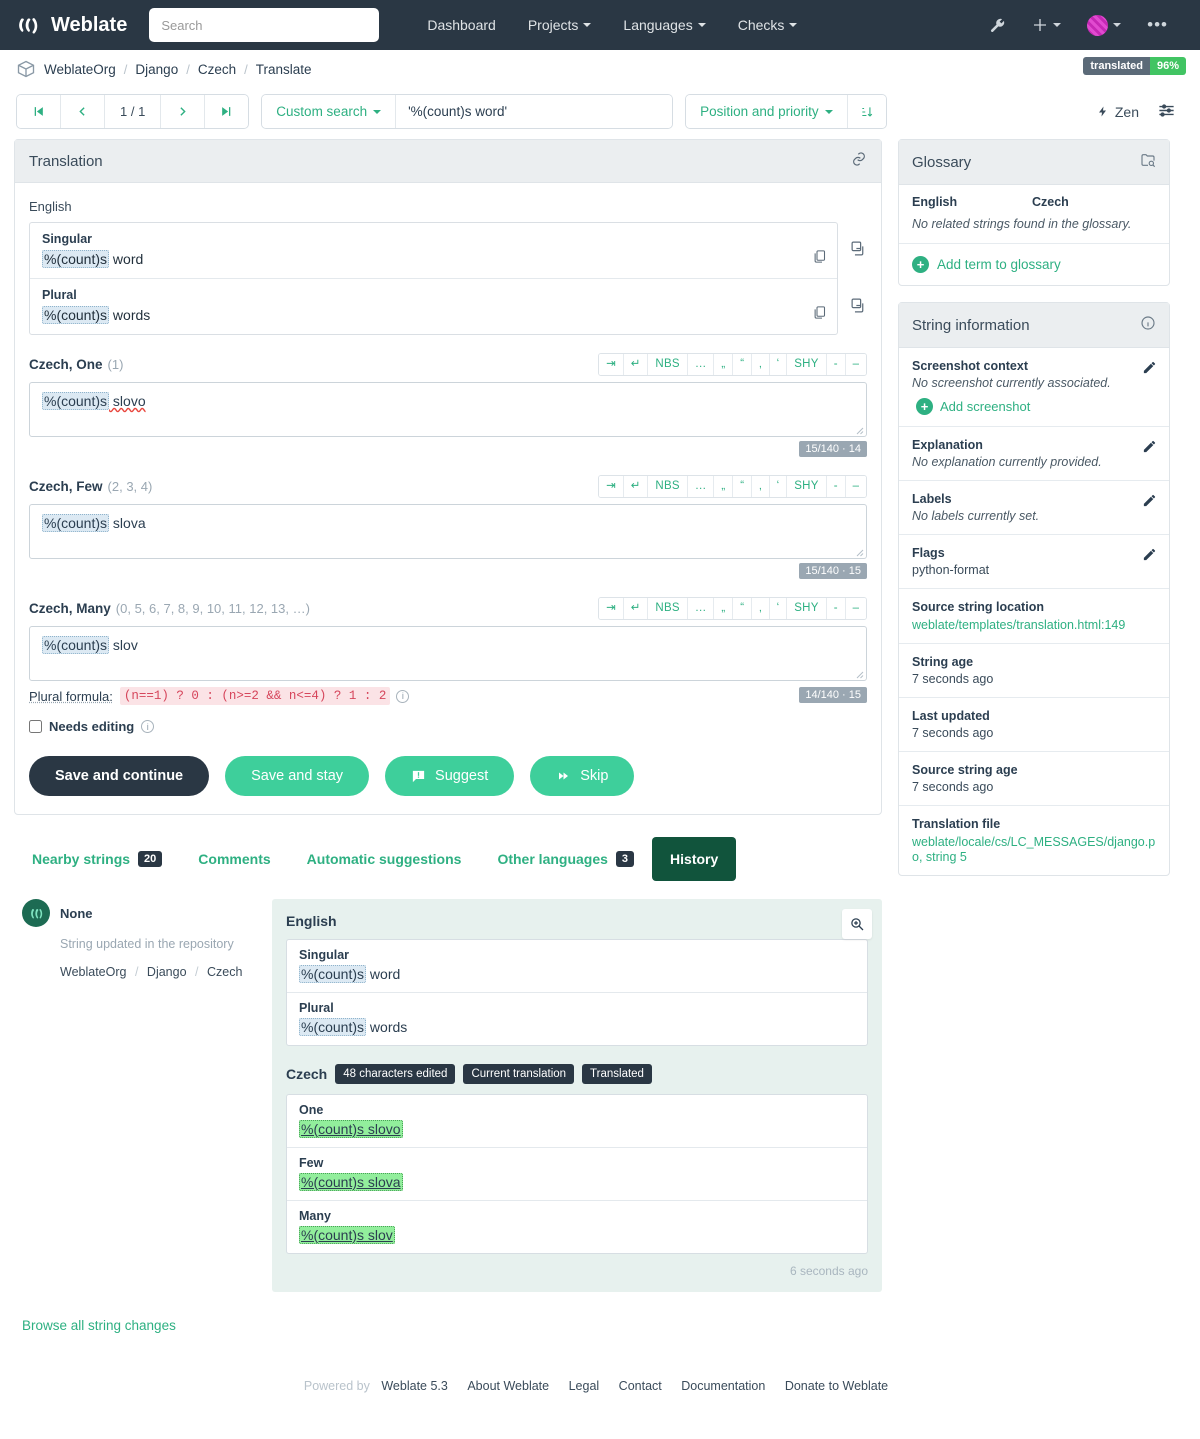  Describe the element at coordinates (384, 859) in the screenshot. I see `tab-automatic-suggestions: Automatic suggestions` at that location.